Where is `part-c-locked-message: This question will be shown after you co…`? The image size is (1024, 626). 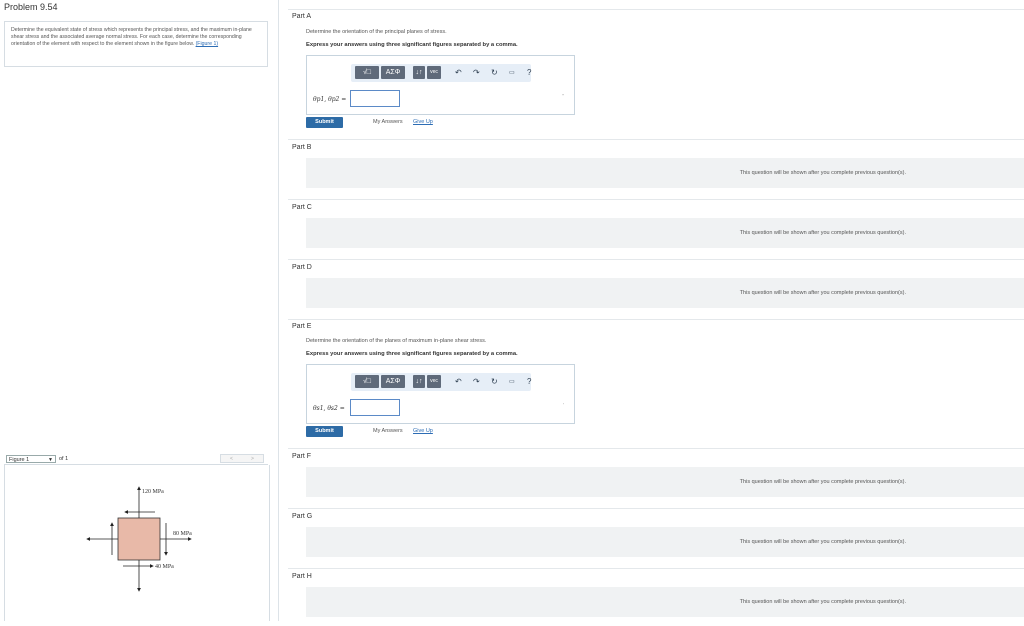
part-c-locked-message: This question will be shown after you co… is located at coordinates (822, 233).